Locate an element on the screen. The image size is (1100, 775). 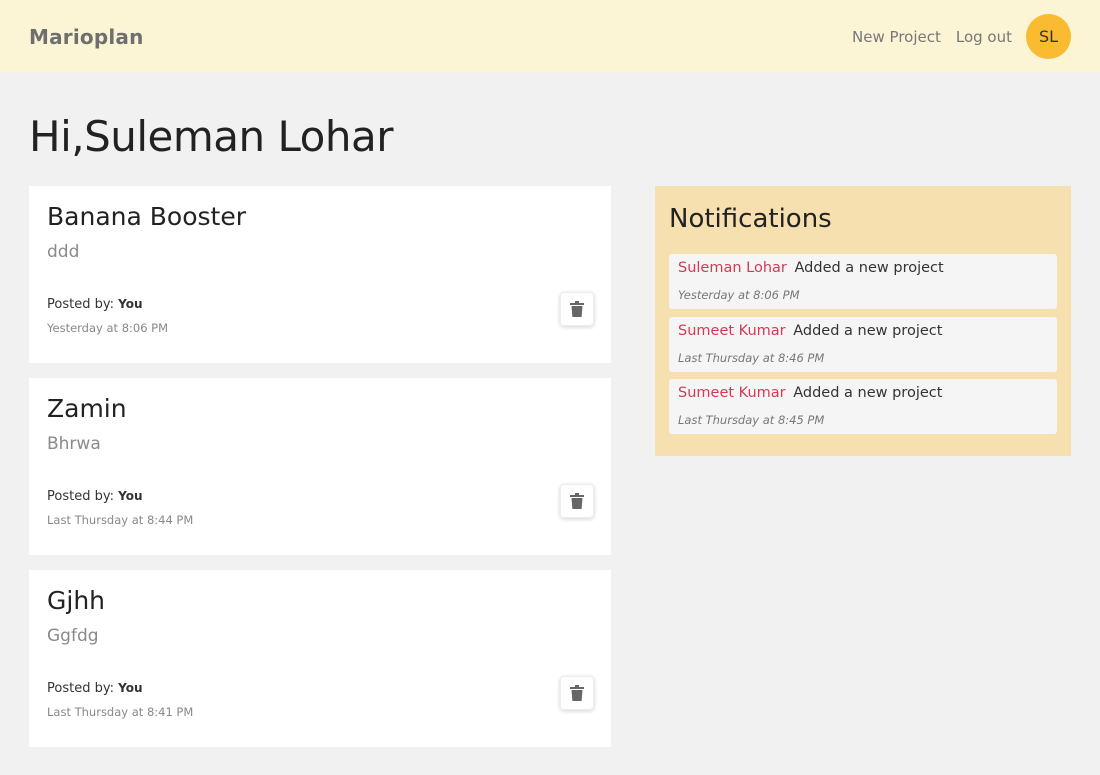
user-avatar: SL is located at coordinates (1048, 36).